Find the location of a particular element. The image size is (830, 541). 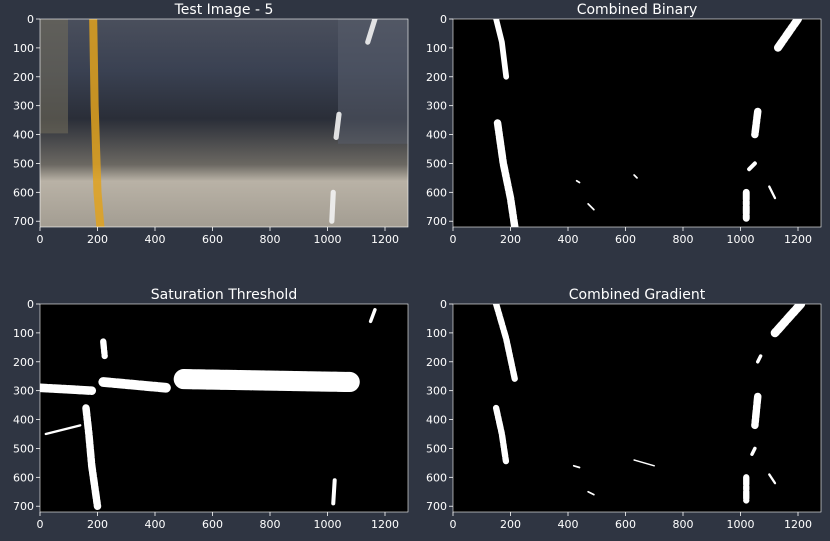

right-lane-bottom is located at coordinates (334, 492).